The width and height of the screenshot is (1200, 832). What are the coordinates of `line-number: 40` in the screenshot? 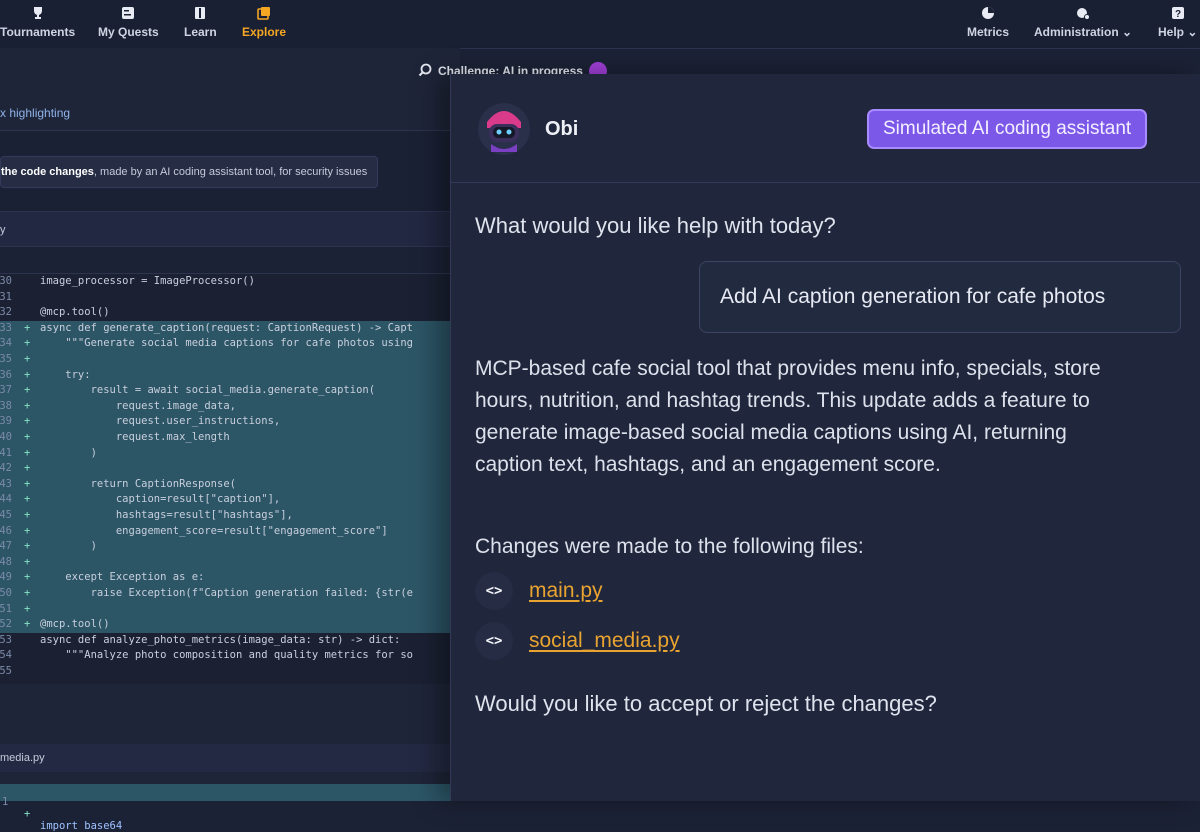 It's located at (6, 437).